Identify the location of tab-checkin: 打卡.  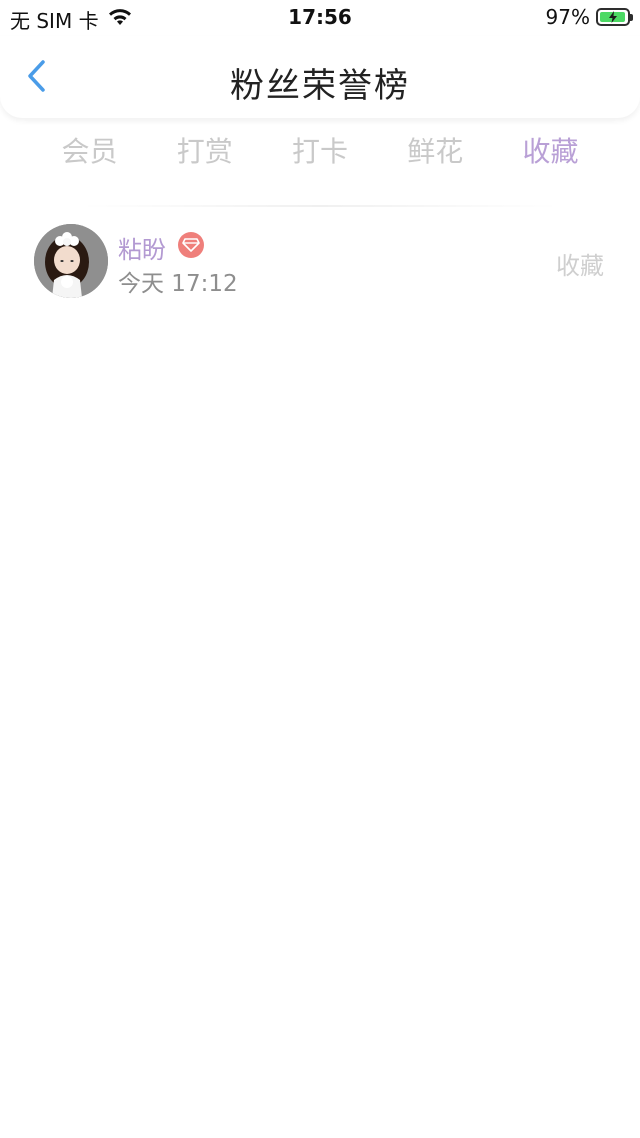
(320, 154).